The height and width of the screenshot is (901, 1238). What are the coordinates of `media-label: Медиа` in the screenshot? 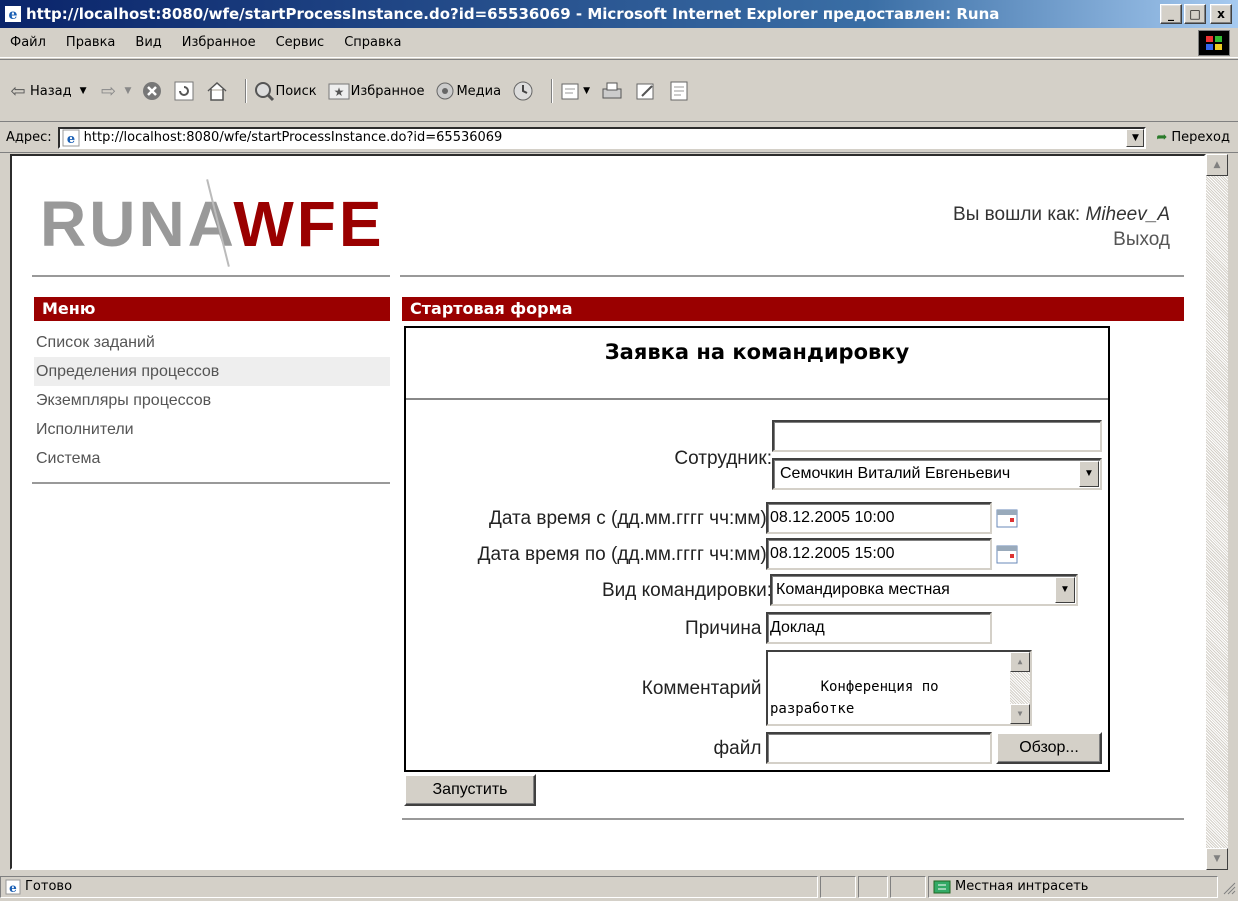 It's located at (479, 91).